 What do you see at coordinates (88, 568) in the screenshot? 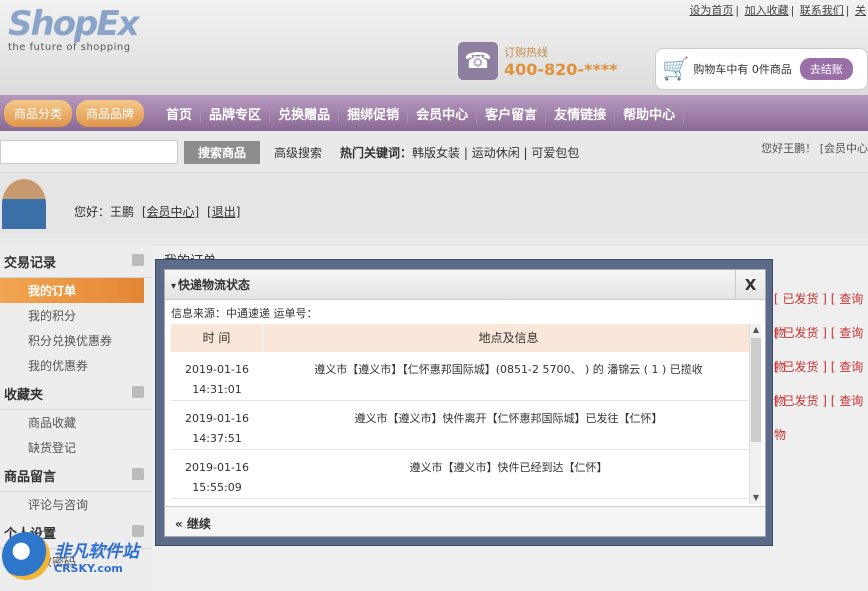
I see `watermark-url: CRSKY.com` at bounding box center [88, 568].